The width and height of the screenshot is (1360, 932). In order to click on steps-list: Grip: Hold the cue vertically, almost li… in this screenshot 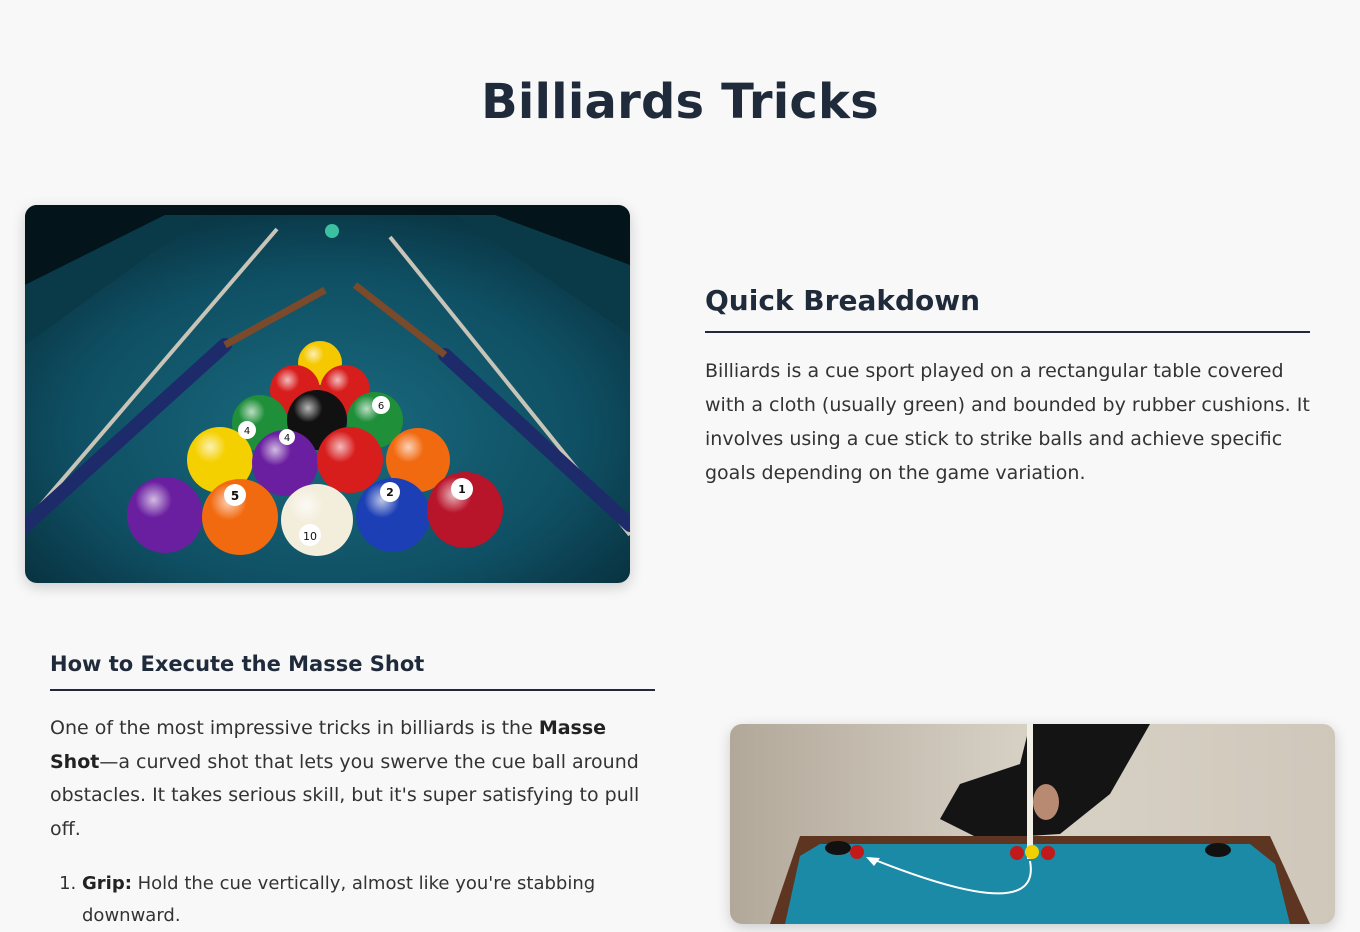, I will do `click(352, 900)`.